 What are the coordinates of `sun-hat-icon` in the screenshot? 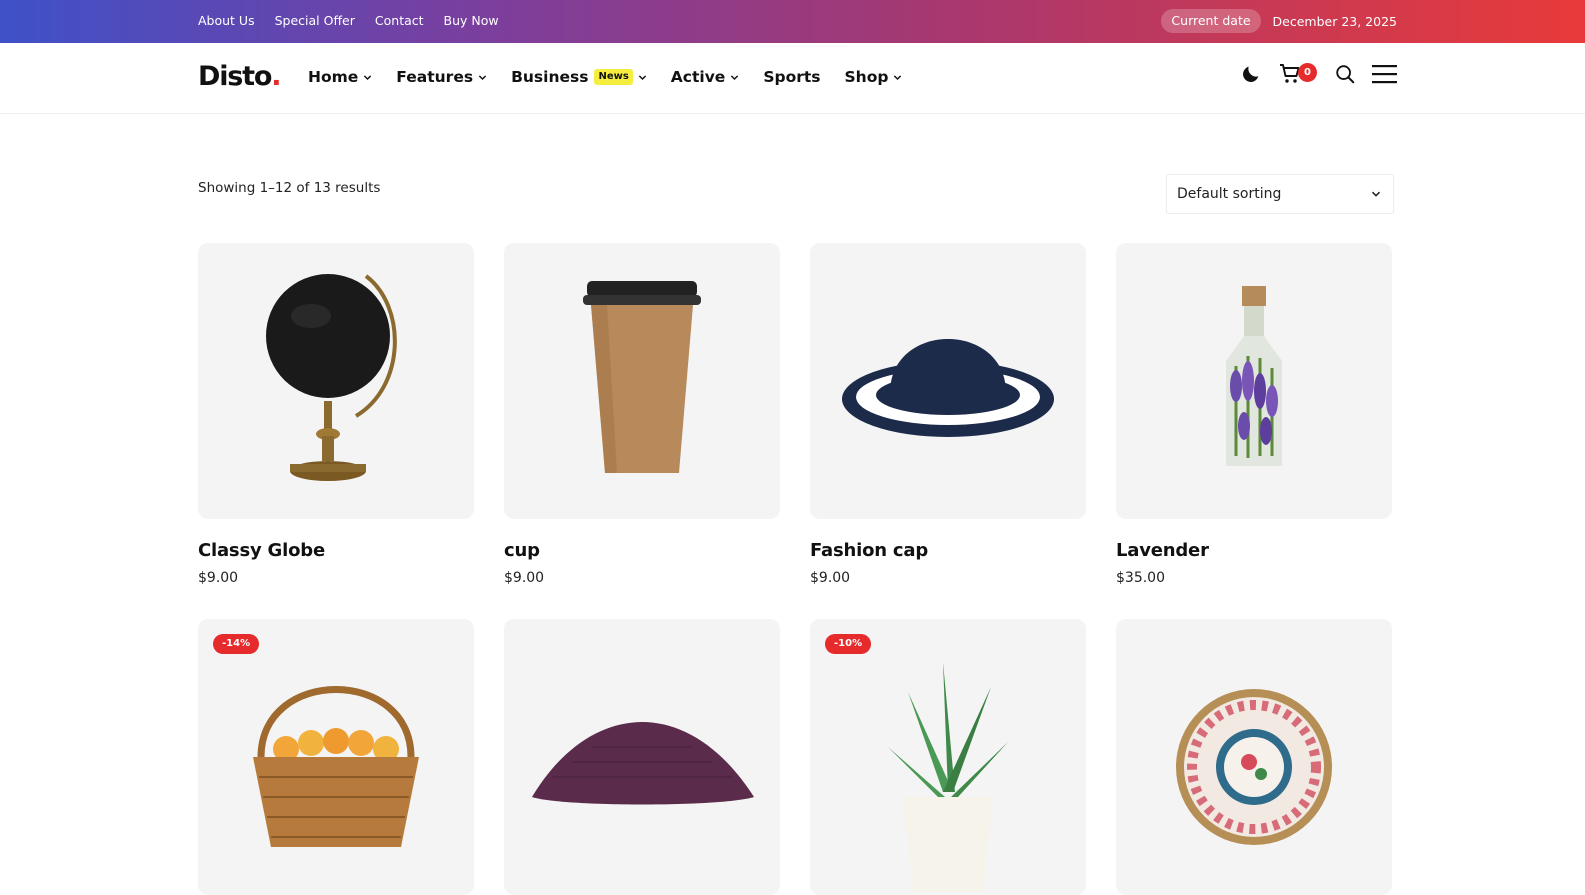 It's located at (948, 388).